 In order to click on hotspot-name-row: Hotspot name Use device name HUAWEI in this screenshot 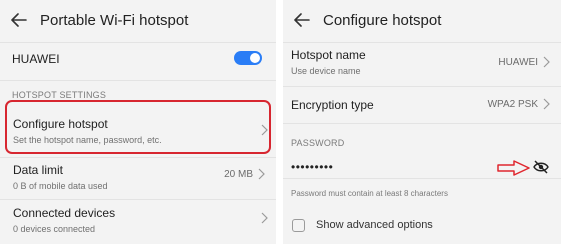, I will do `click(422, 64)`.